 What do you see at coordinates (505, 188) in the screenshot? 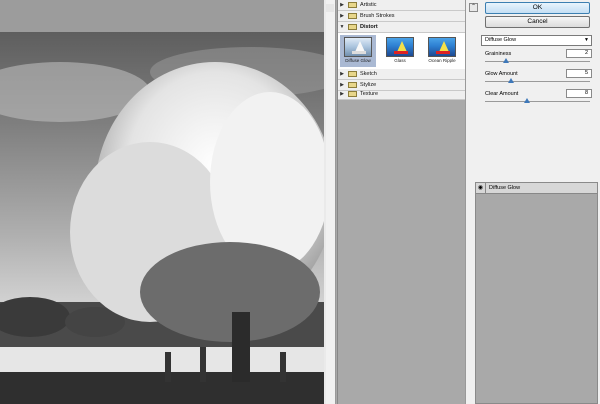
I see `effect-layer-label: Diffuse Glow` at bounding box center [505, 188].